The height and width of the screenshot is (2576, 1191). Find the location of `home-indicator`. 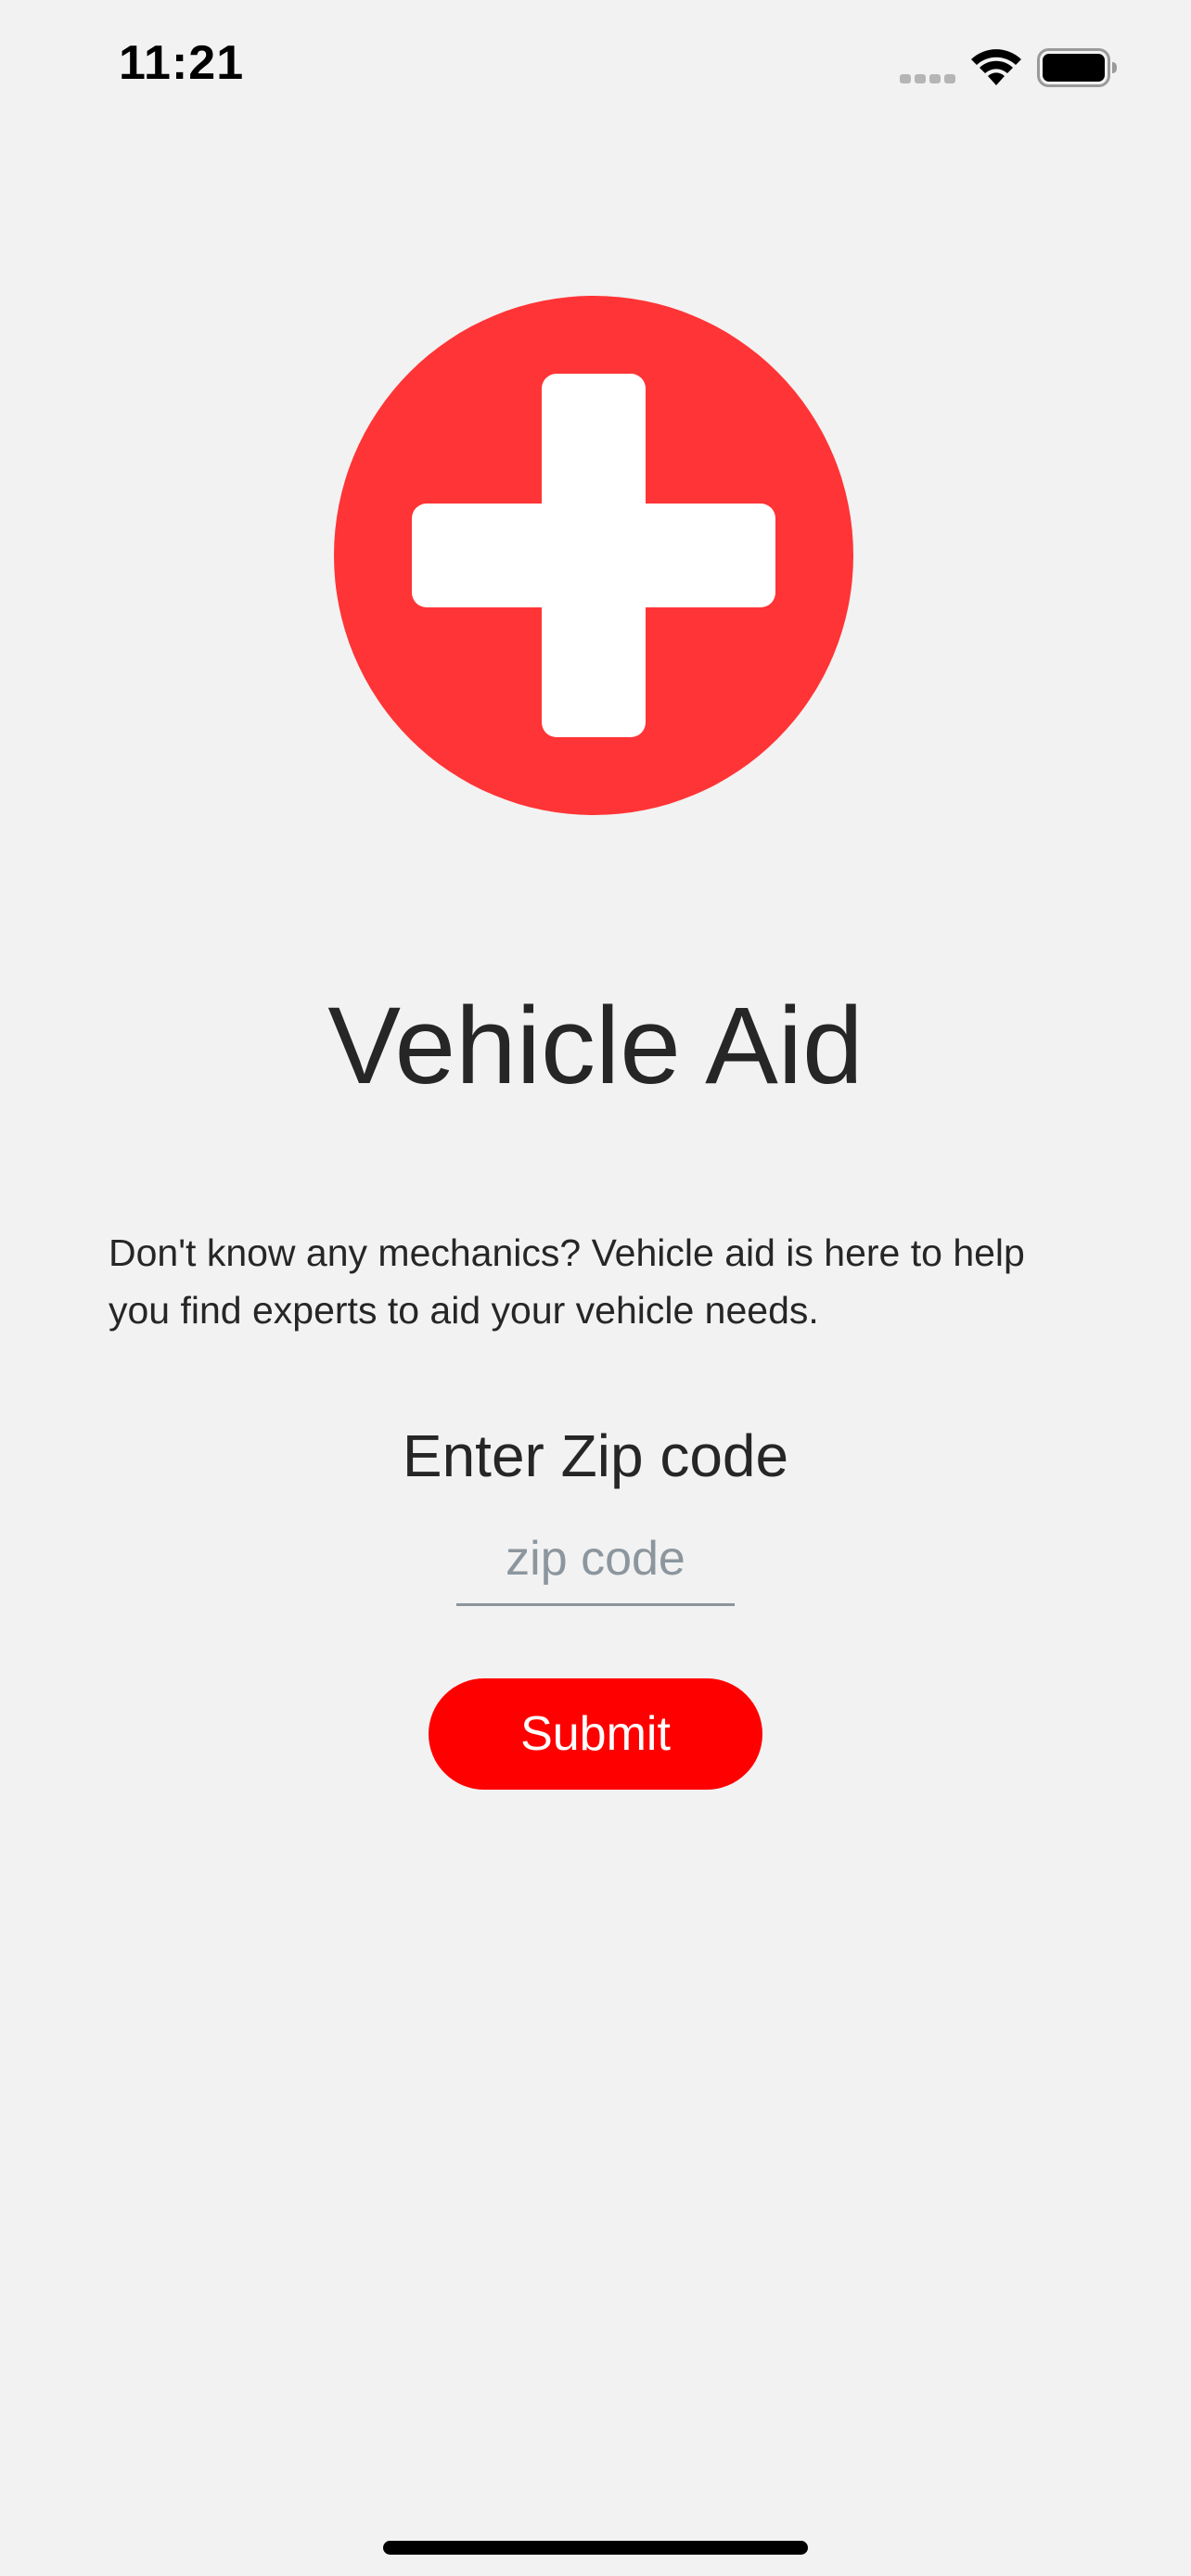

home-indicator is located at coordinates (595, 2548).